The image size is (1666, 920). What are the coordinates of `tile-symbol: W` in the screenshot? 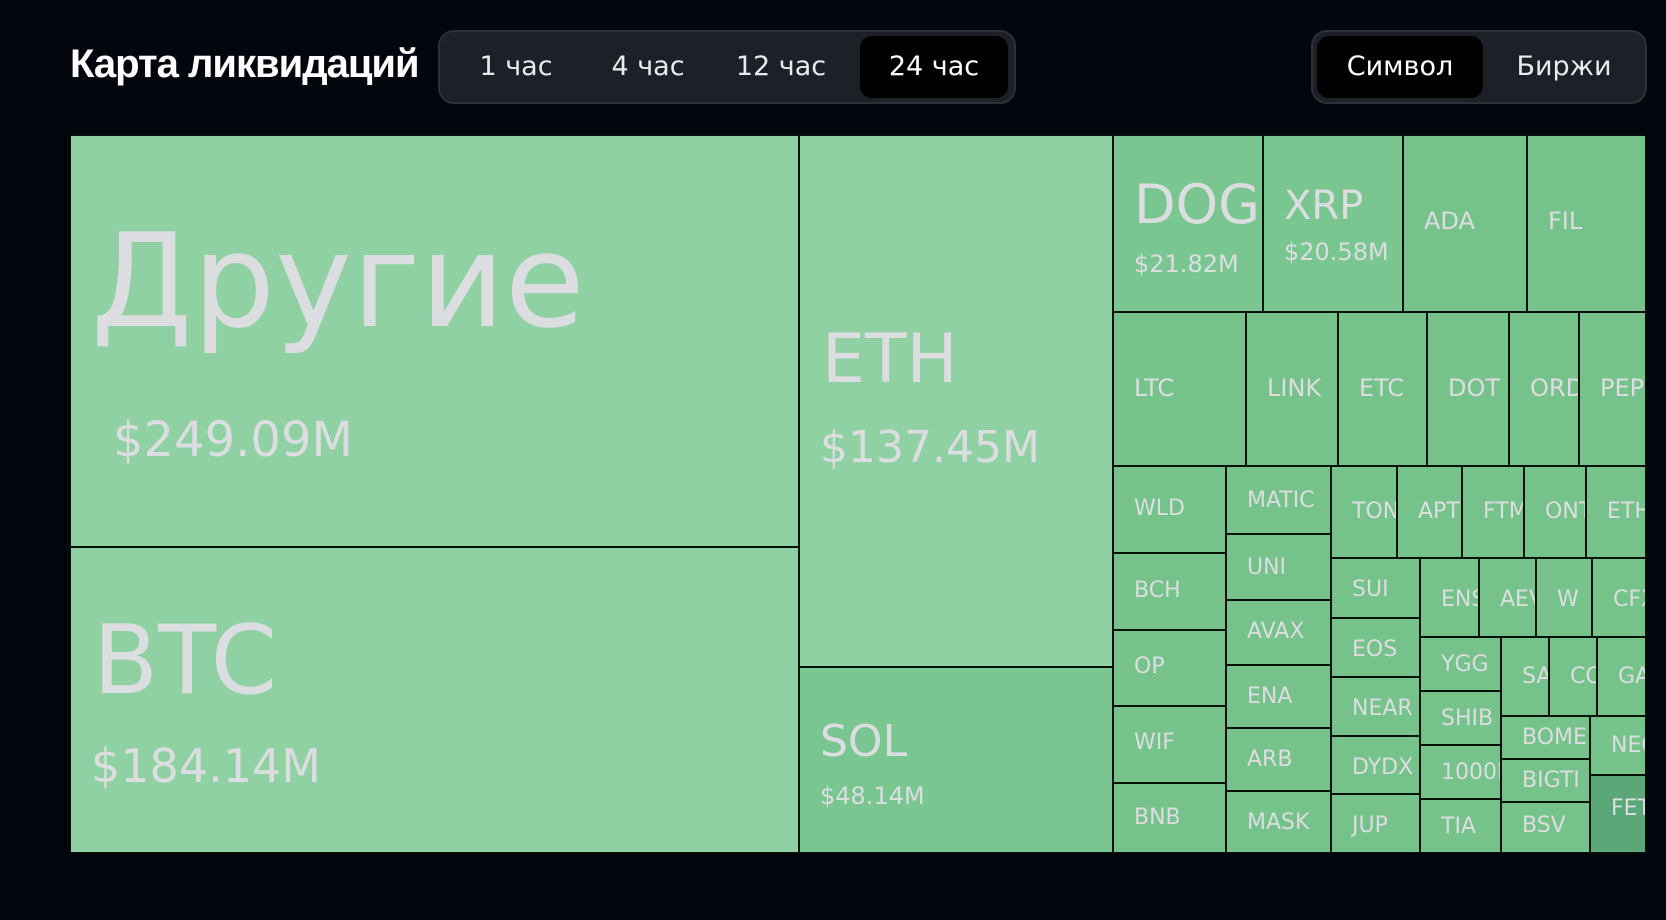 It's located at (1568, 599).